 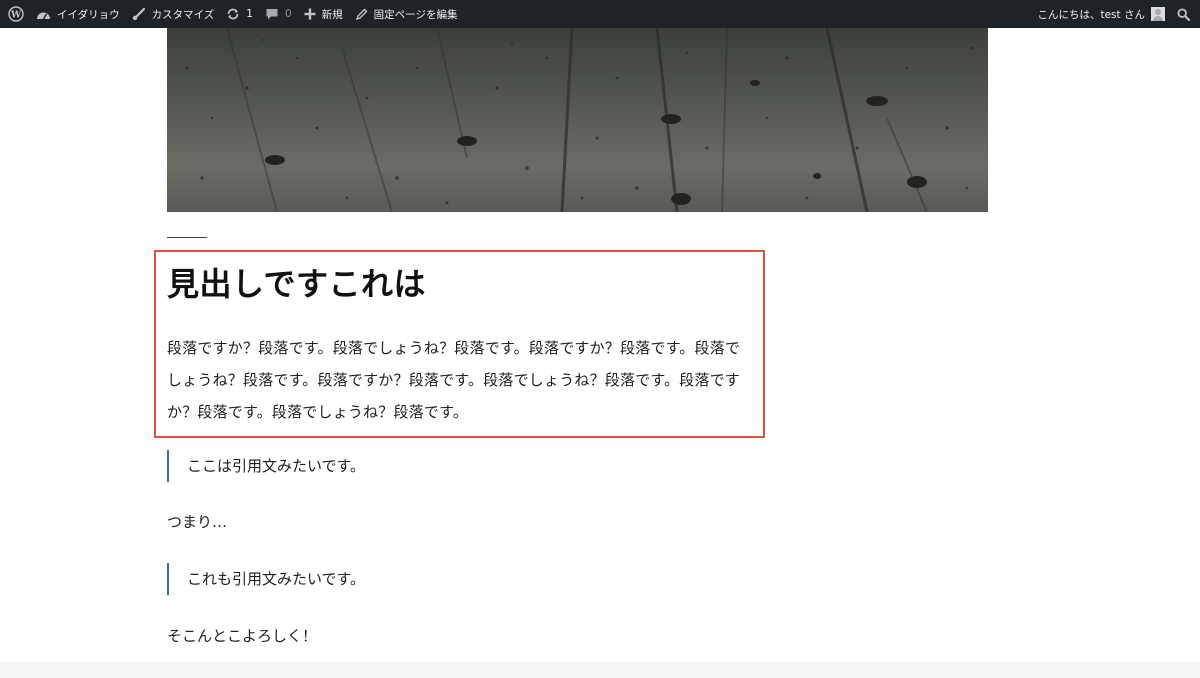 I want to click on site-name-menu: イイダリョウ, so click(x=78, y=14).